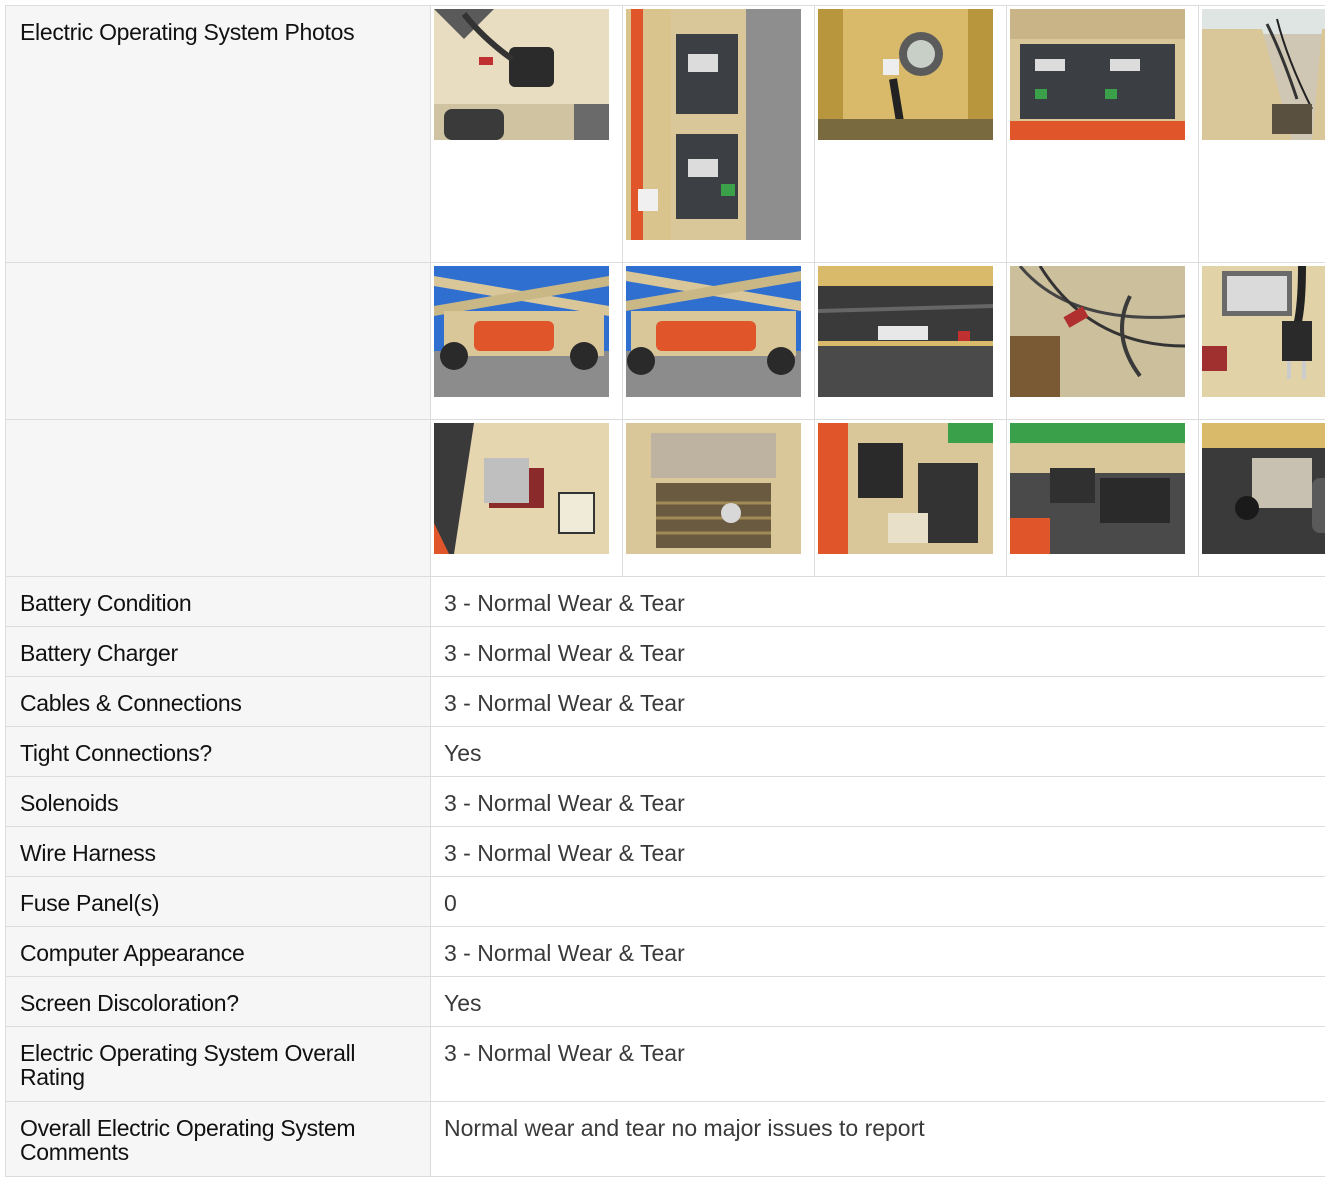 This screenshot has height=1177, width=1325. I want to click on compartment-wiring-photo, so click(1263, 74).